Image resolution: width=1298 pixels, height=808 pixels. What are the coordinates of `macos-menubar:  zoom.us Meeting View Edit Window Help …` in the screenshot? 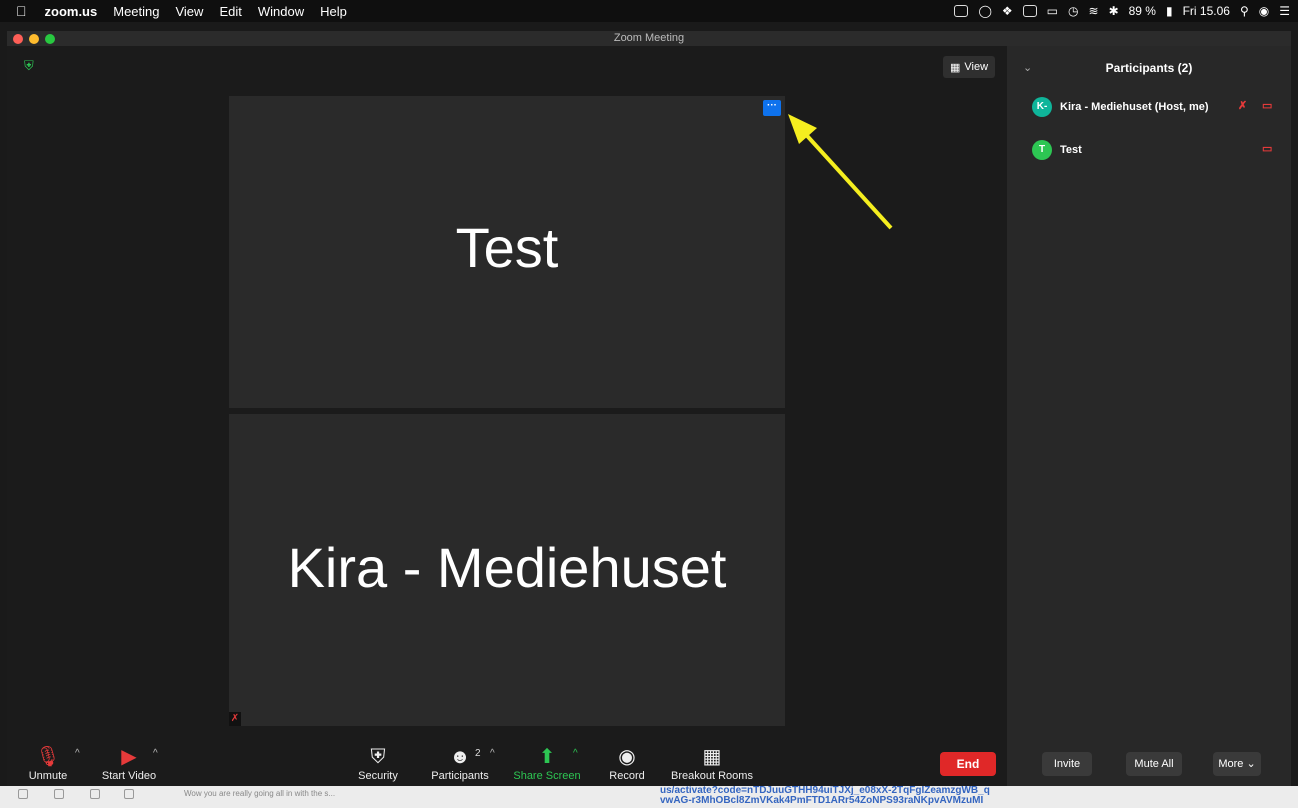 It's located at (649, 11).